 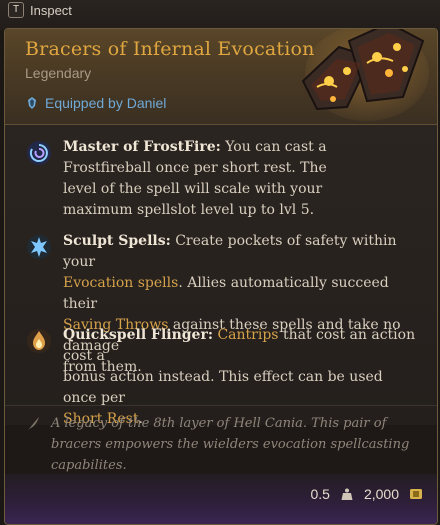 I want to click on cantrips-link: Cantrips, so click(x=247, y=335).